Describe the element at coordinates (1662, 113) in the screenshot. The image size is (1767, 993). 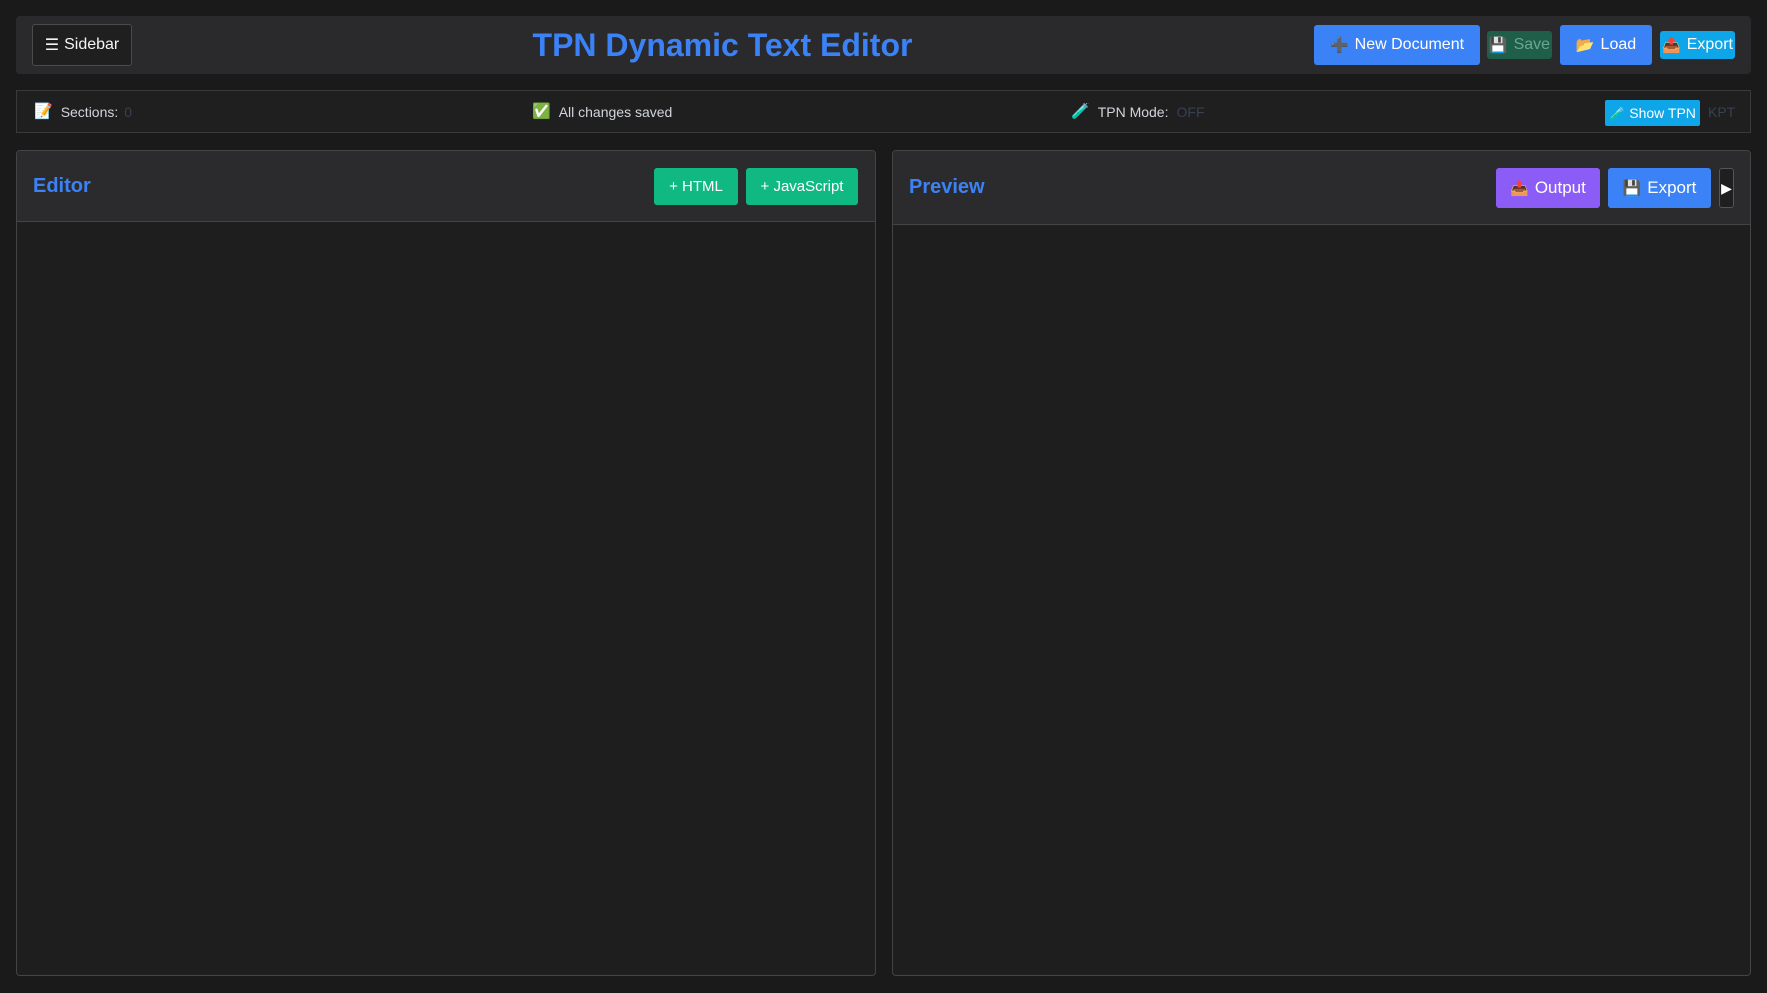
I see `show-tpn-label: Show TPN` at that location.